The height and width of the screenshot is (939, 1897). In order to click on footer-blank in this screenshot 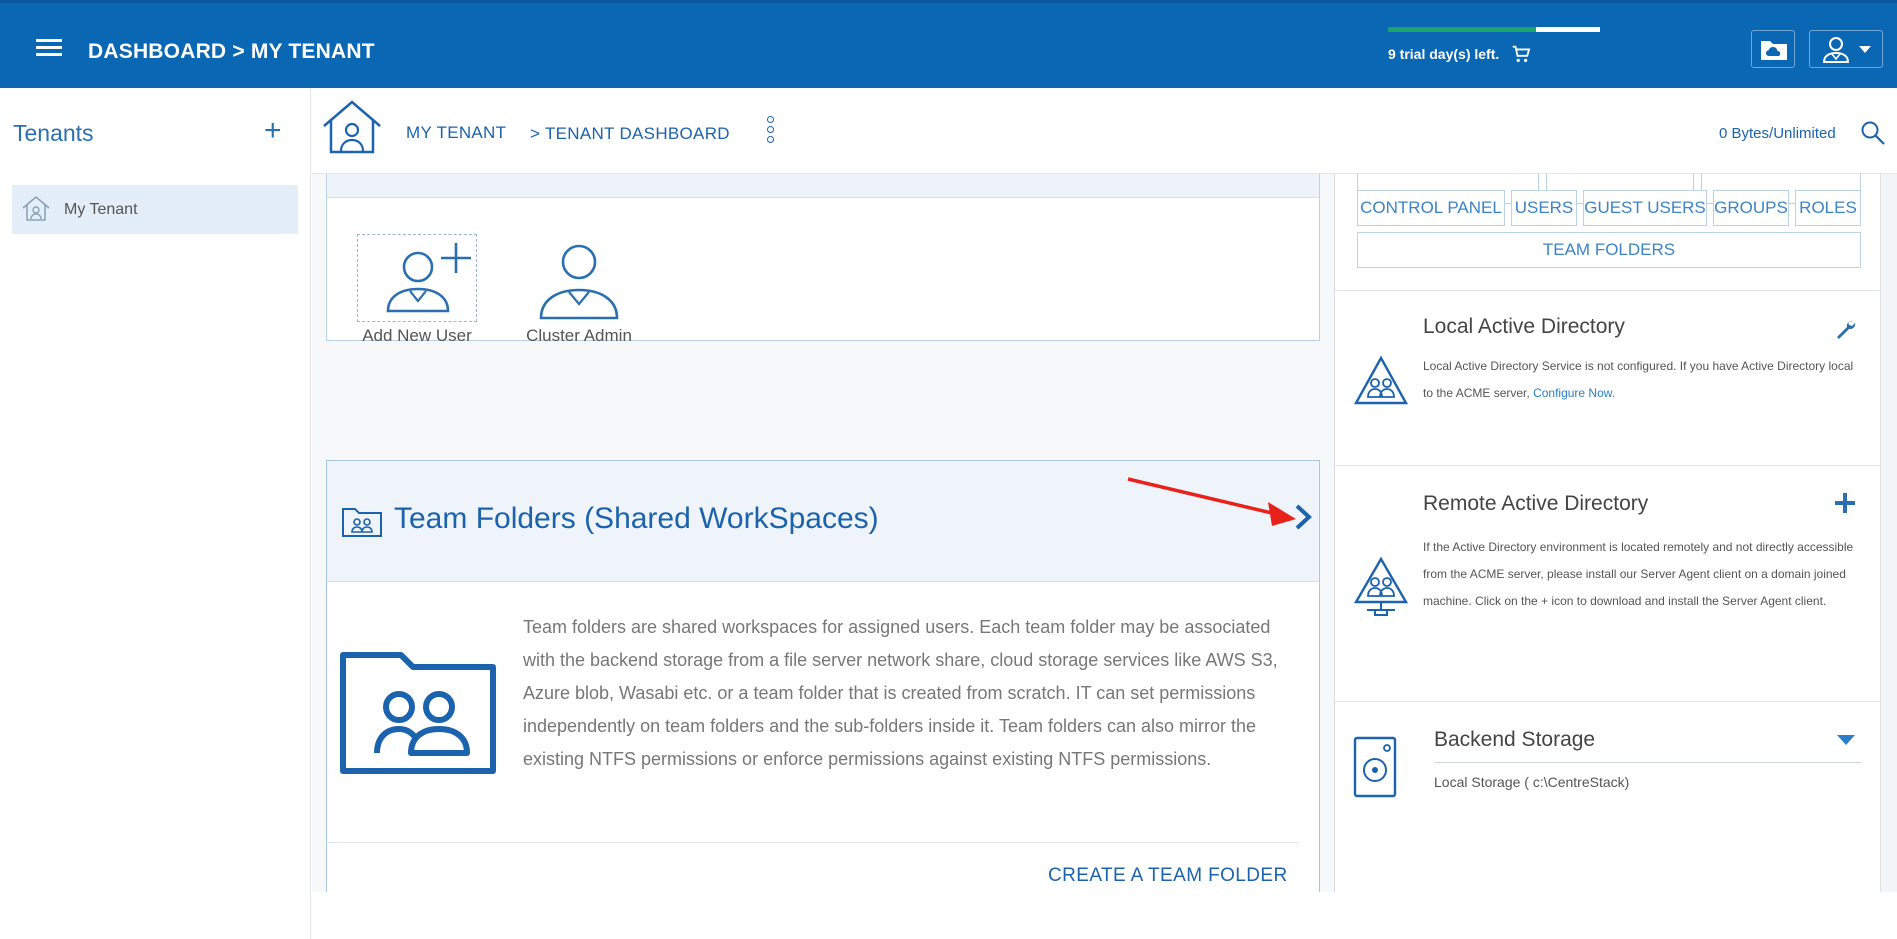, I will do `click(1104, 915)`.